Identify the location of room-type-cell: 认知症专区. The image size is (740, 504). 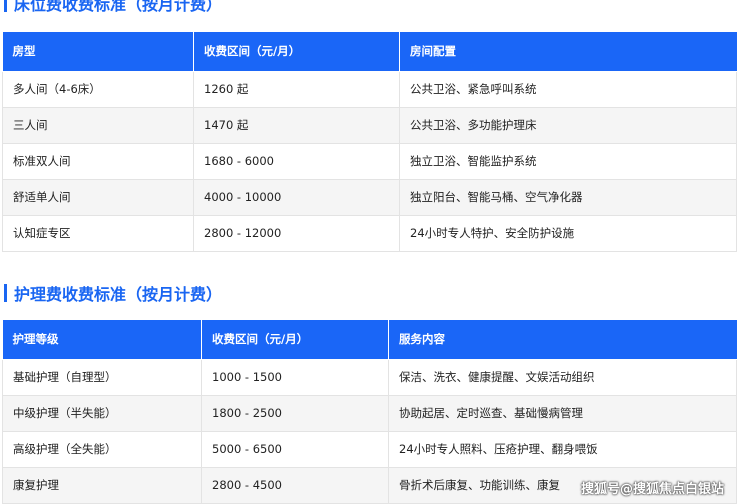
(98, 233).